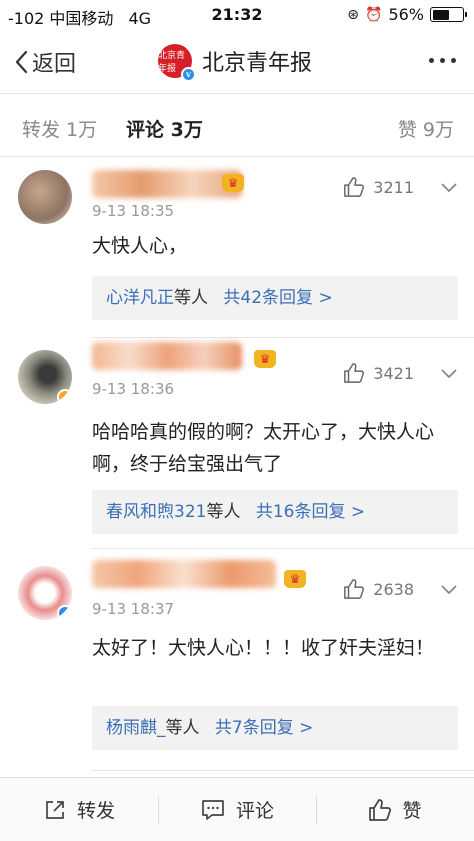  What do you see at coordinates (133, 211) in the screenshot?
I see `comment-time: 9-13 18:35` at bounding box center [133, 211].